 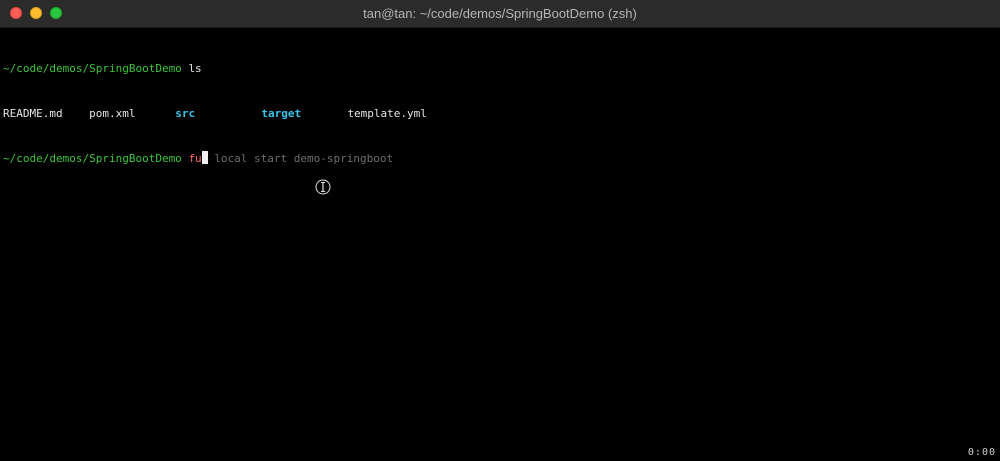 I want to click on autosuggestion: local start demo-springboot, so click(x=304, y=158).